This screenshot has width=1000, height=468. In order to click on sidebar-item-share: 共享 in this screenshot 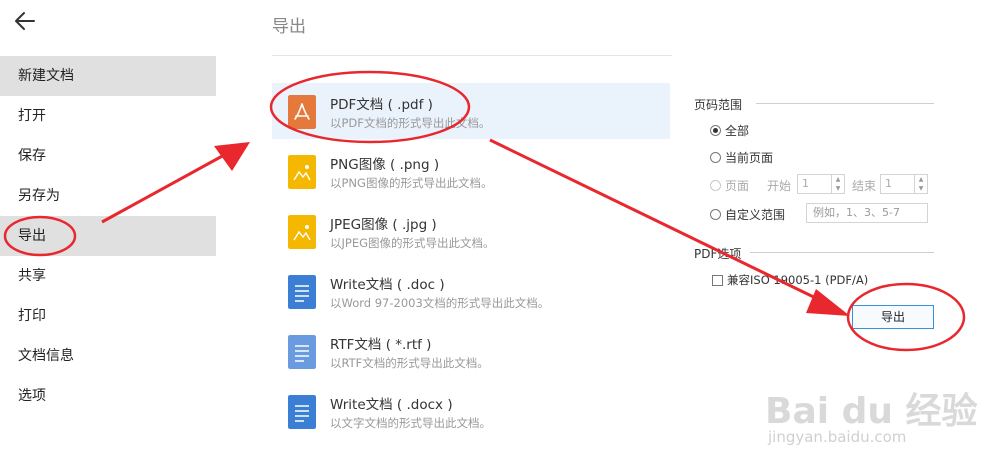, I will do `click(108, 276)`.